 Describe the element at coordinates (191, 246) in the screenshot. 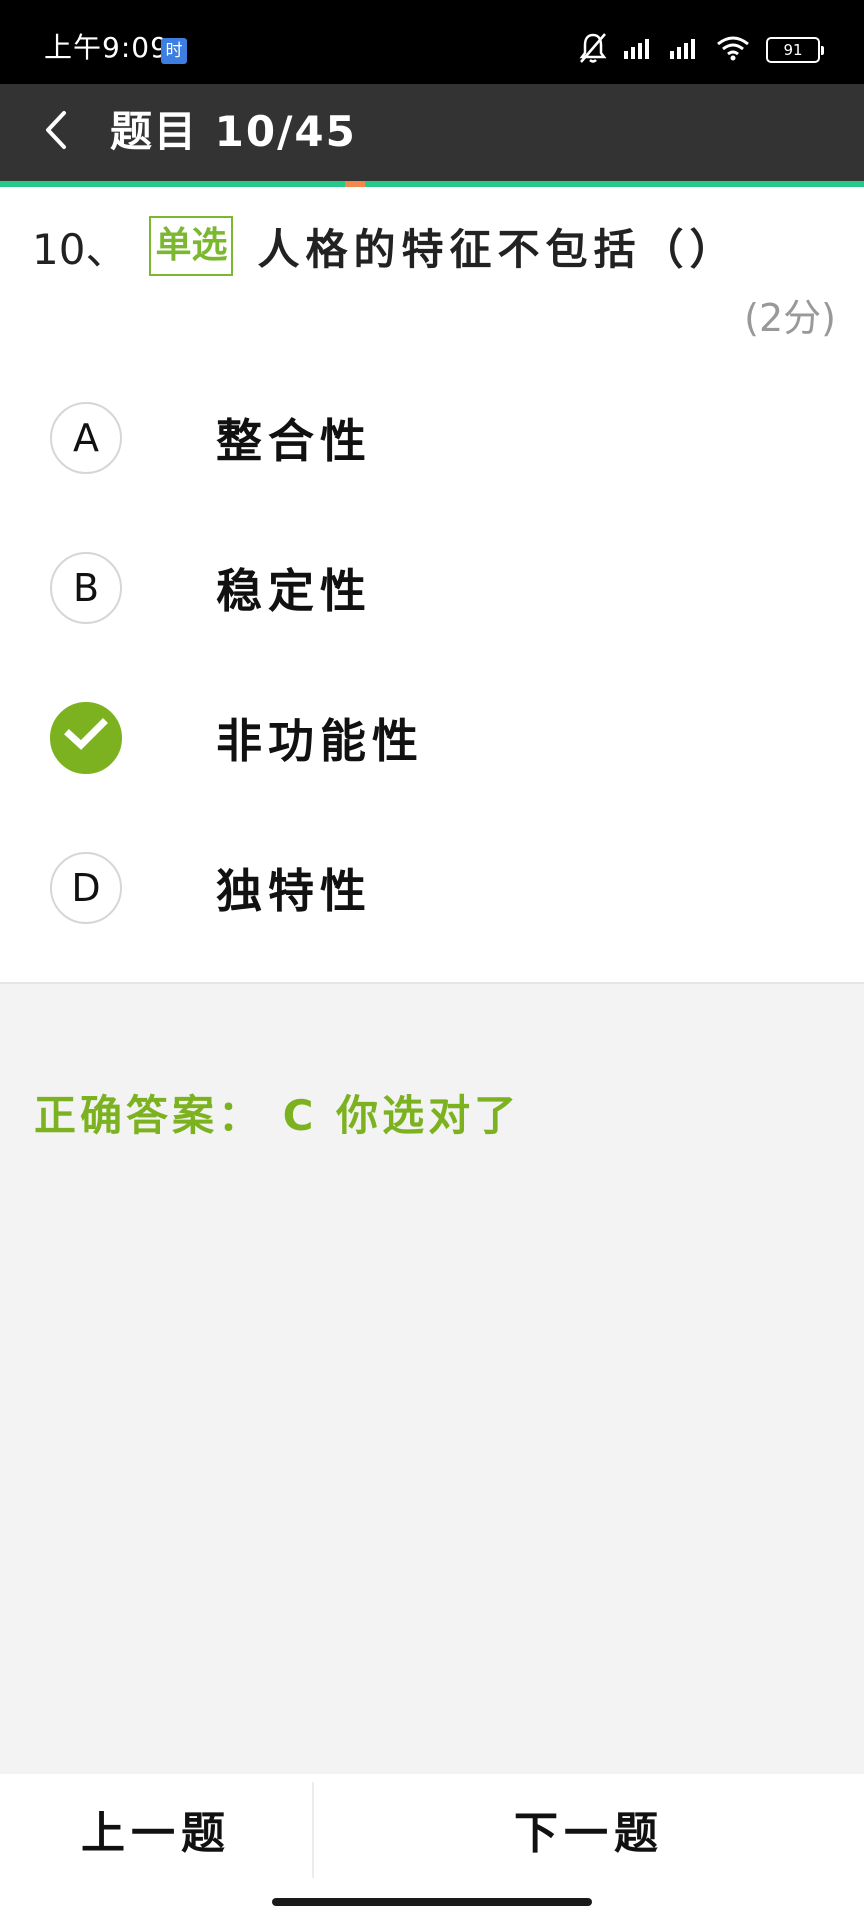

I see `question-type-badge: 单选` at that location.